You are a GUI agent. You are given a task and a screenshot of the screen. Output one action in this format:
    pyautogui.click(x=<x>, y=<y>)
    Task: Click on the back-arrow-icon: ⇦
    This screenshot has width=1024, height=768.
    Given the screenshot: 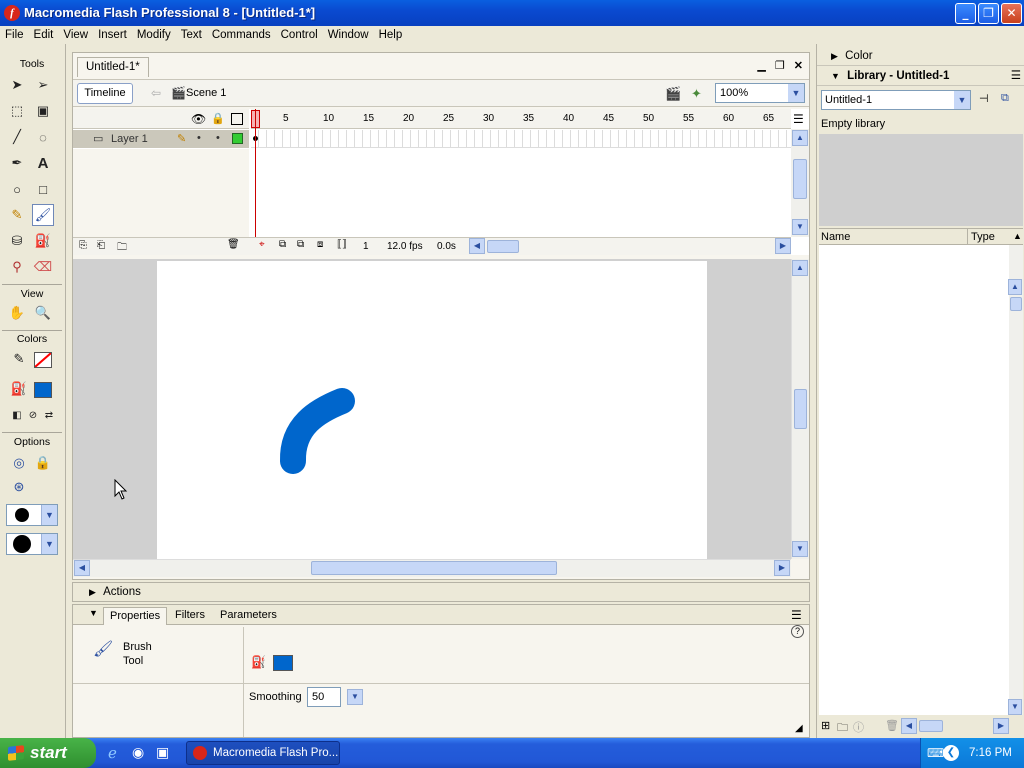 What is the action you would take?
    pyautogui.click(x=156, y=93)
    